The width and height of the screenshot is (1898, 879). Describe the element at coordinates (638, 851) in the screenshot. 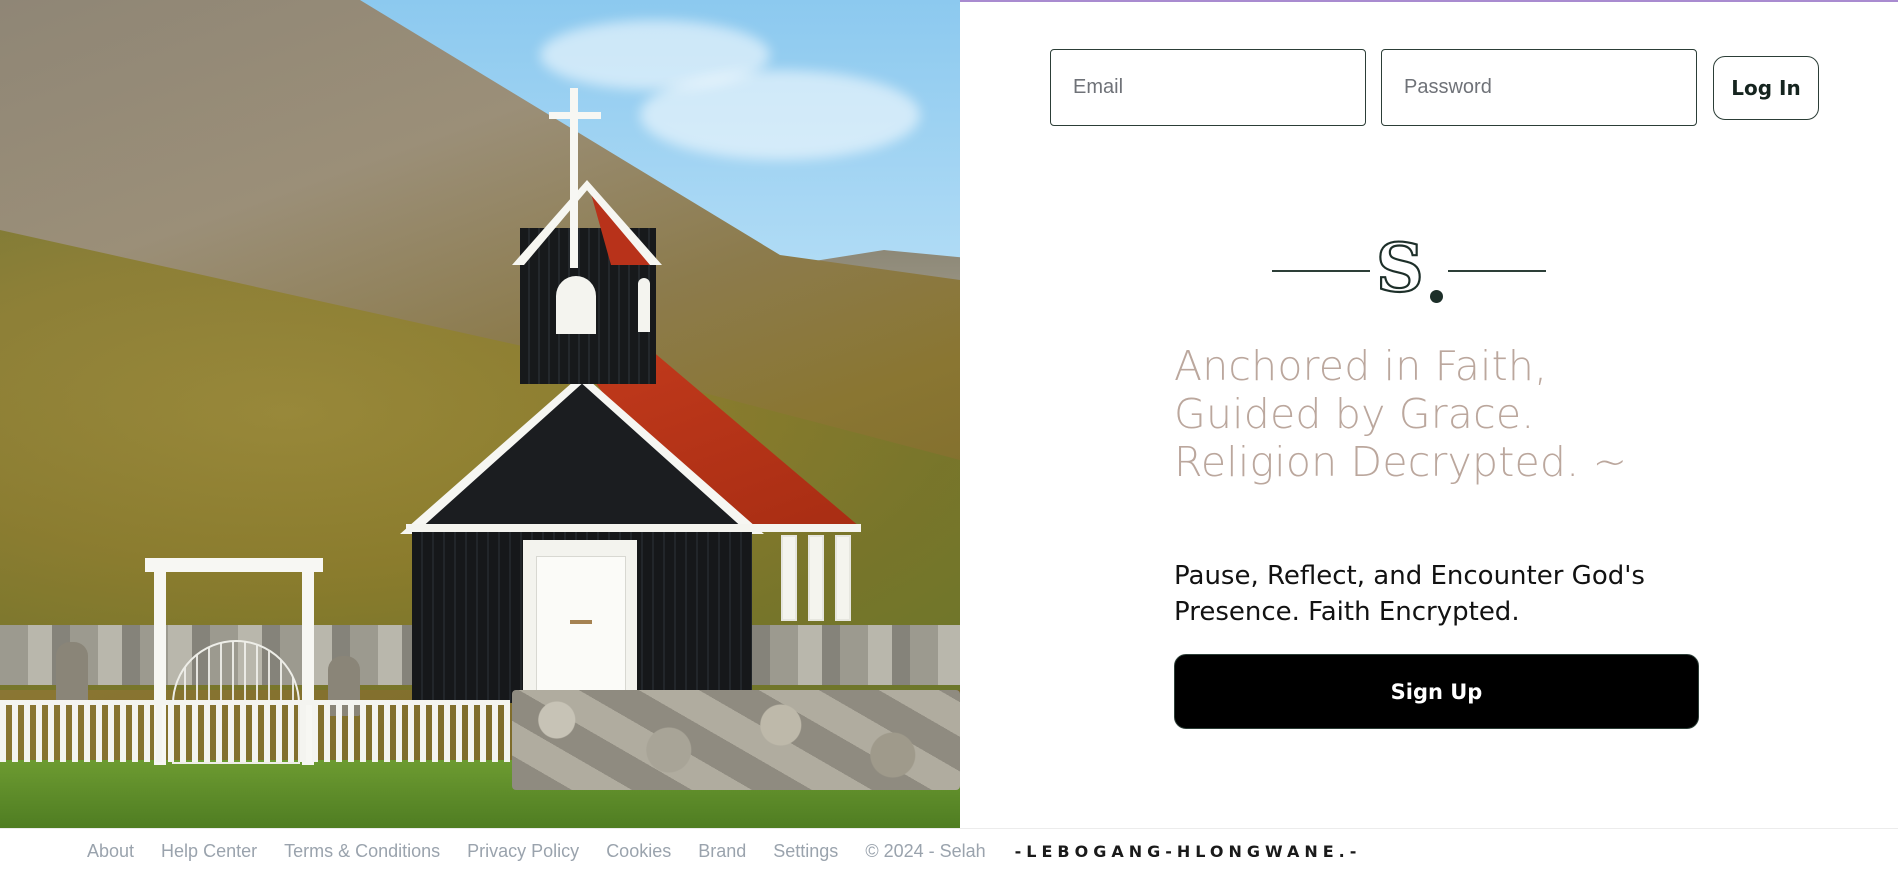

I see `footer-link-cookies: Cookies` at that location.